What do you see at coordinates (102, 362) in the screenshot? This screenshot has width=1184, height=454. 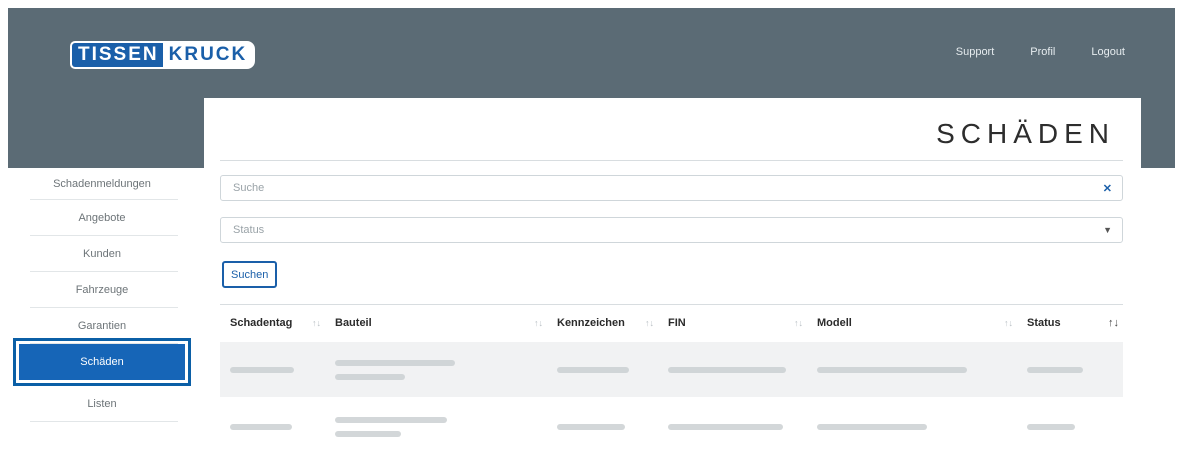 I see `sidebar-item-schaeden: Schäden` at bounding box center [102, 362].